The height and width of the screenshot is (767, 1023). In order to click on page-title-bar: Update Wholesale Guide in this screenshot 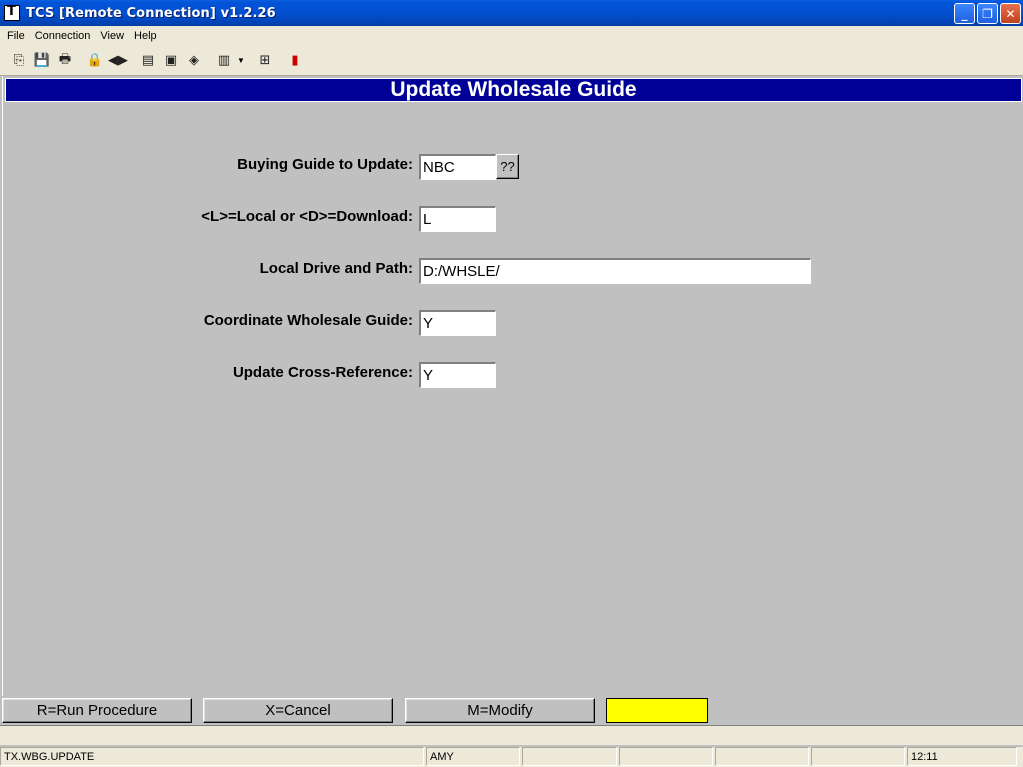, I will do `click(513, 90)`.